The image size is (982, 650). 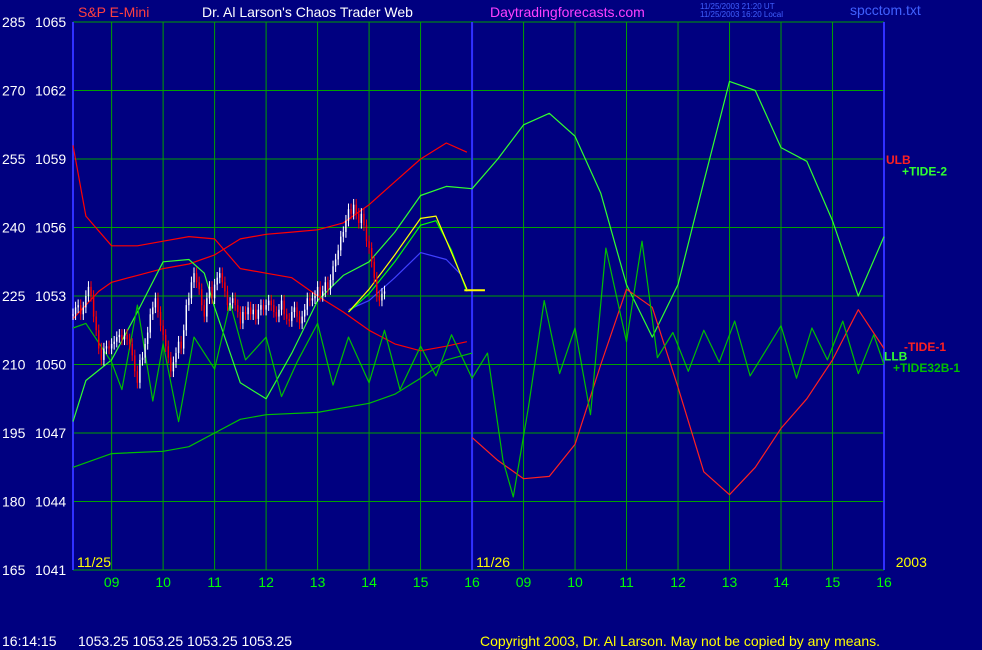 I want to click on footer-quote: 1053.25 1053.25 1053.25 1053.25, so click(x=185, y=641).